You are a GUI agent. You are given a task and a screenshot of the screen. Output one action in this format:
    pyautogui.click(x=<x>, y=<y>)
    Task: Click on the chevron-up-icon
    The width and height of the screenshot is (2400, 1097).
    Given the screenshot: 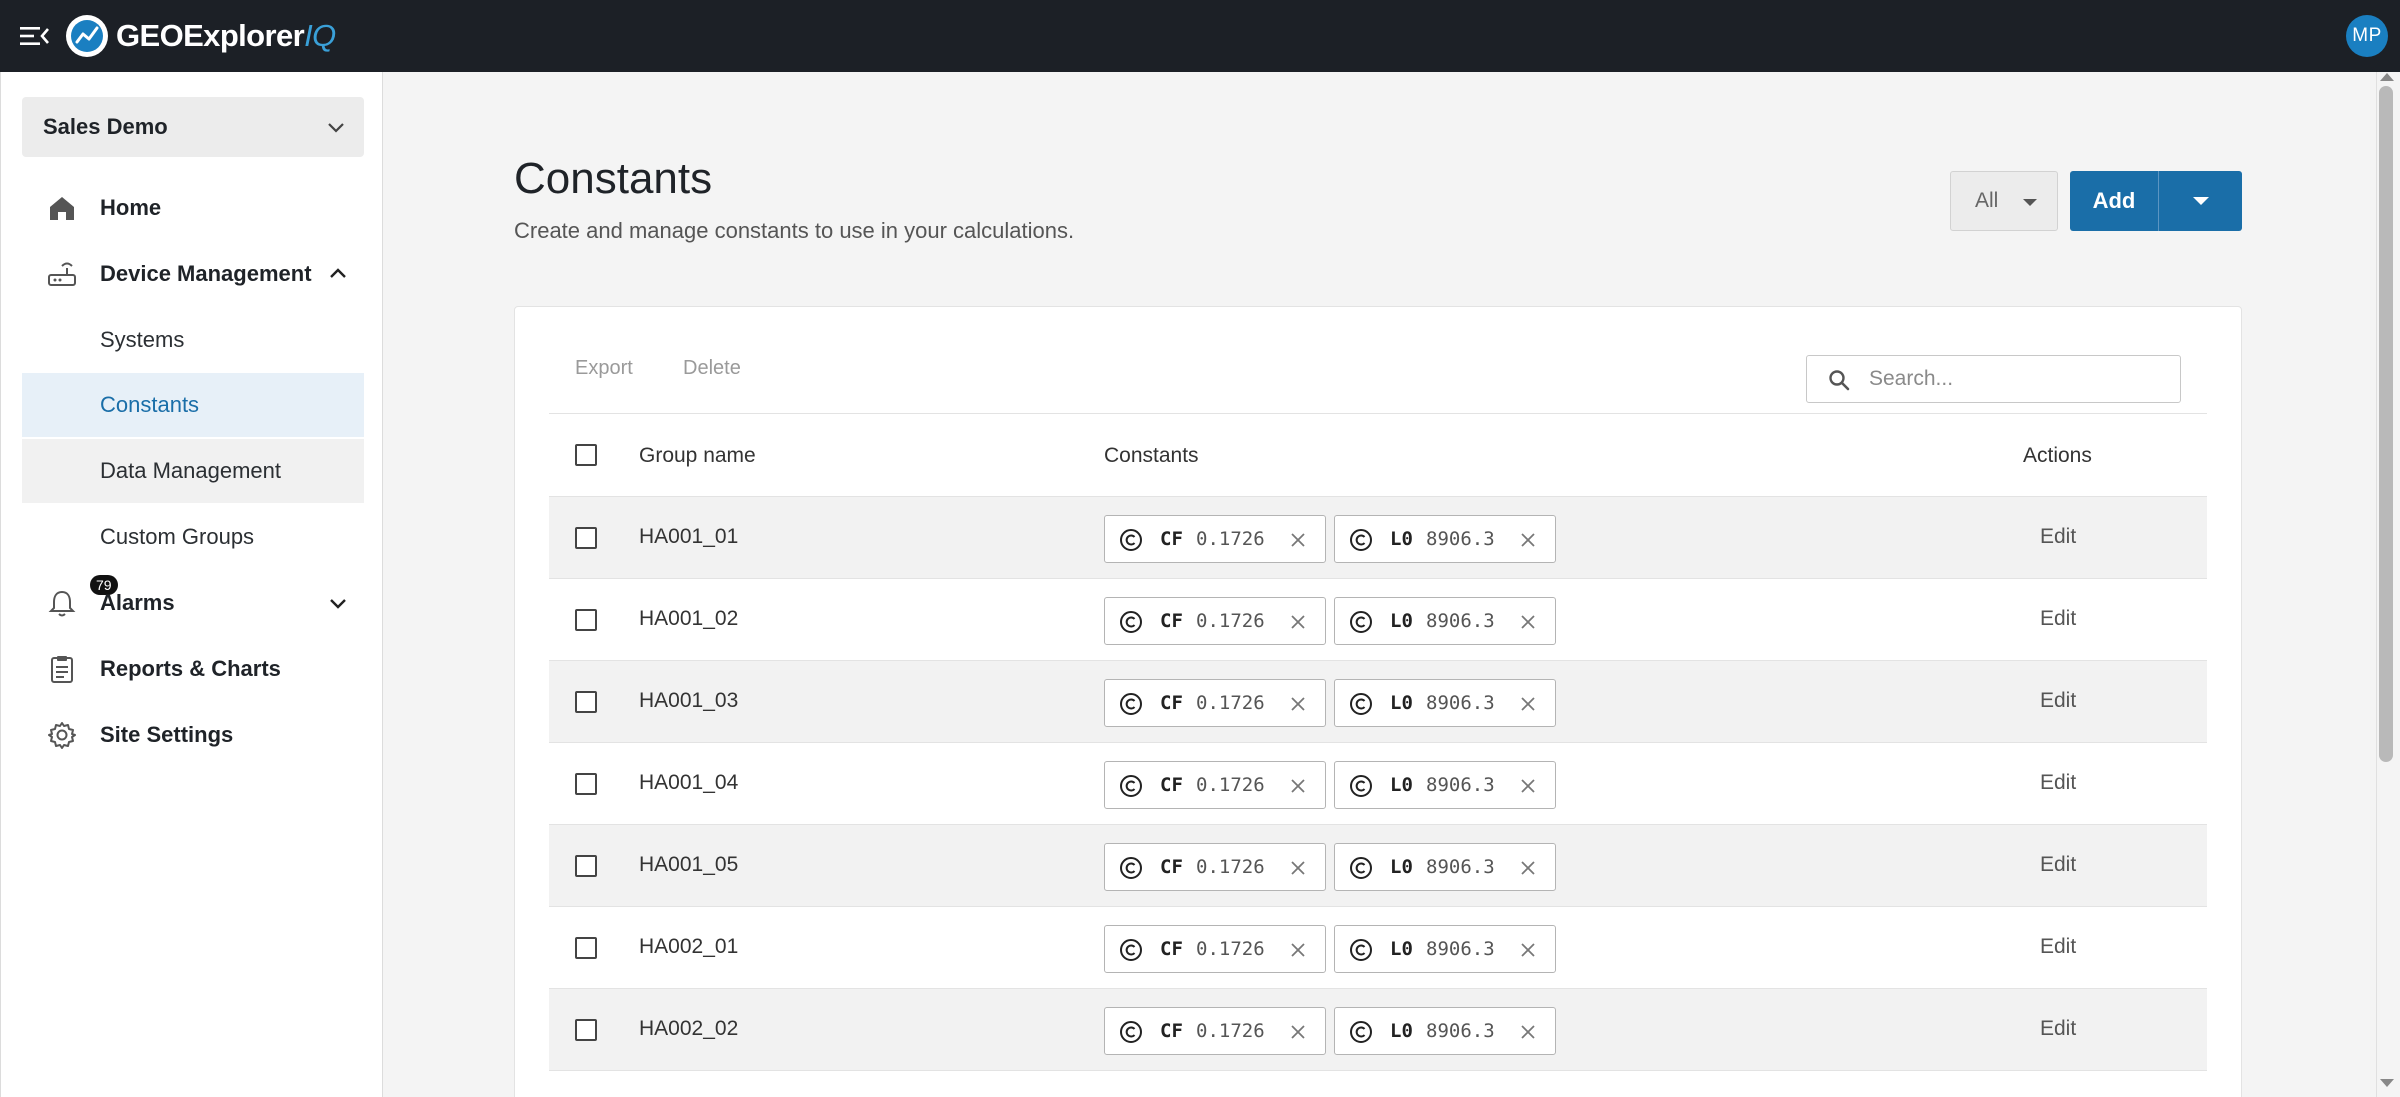 What is the action you would take?
    pyautogui.click(x=338, y=273)
    